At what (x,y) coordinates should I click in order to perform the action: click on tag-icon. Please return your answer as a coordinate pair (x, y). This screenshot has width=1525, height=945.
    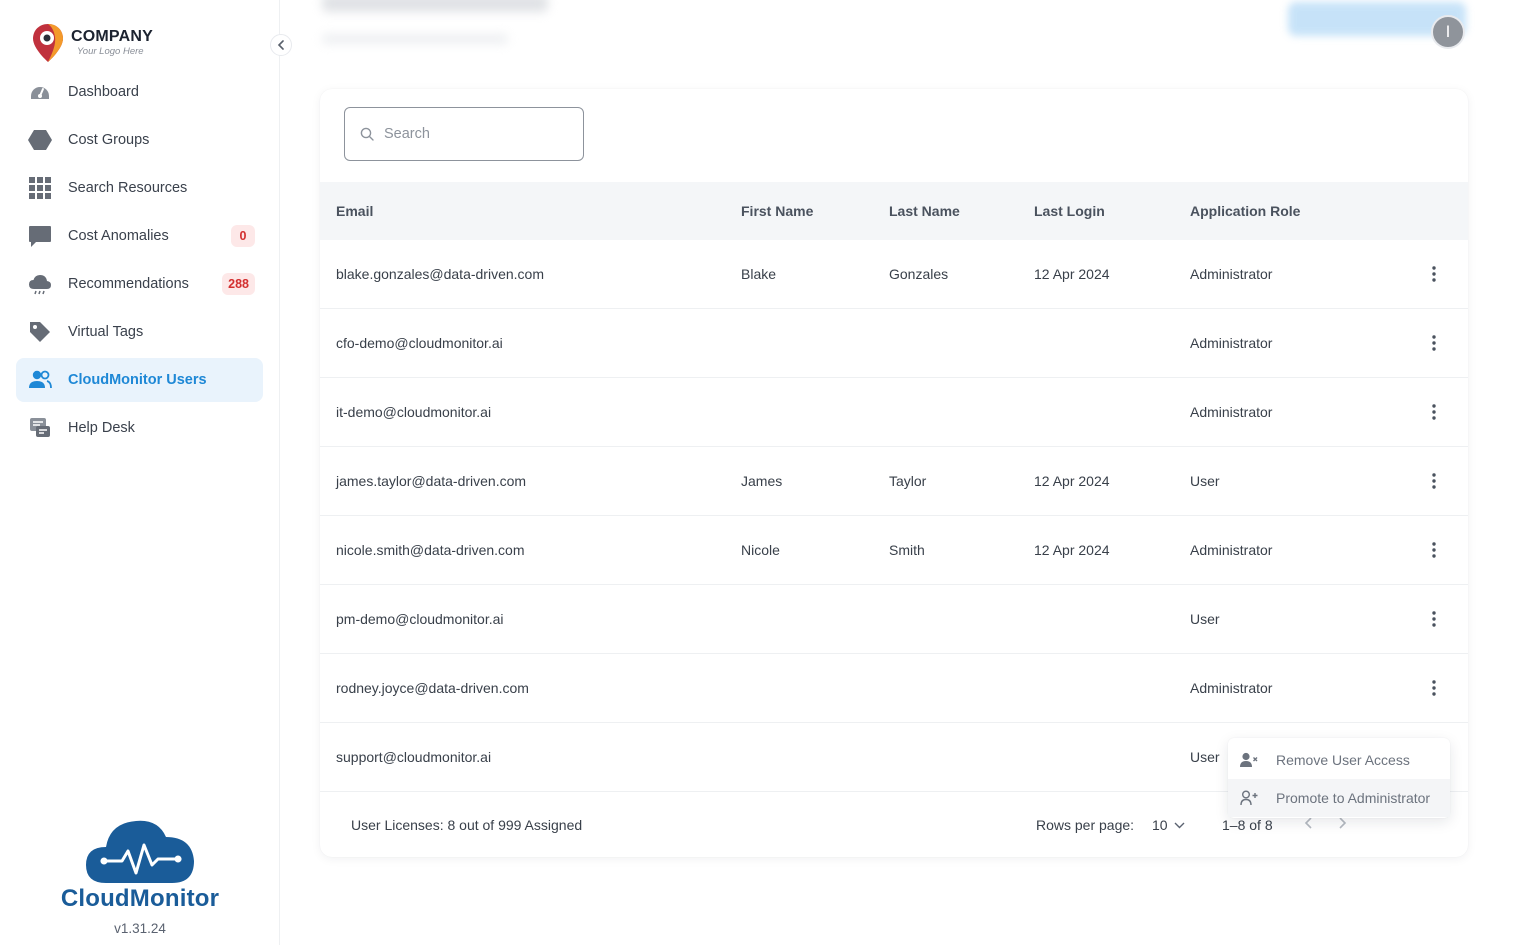
    Looking at the image, I should click on (40, 332).